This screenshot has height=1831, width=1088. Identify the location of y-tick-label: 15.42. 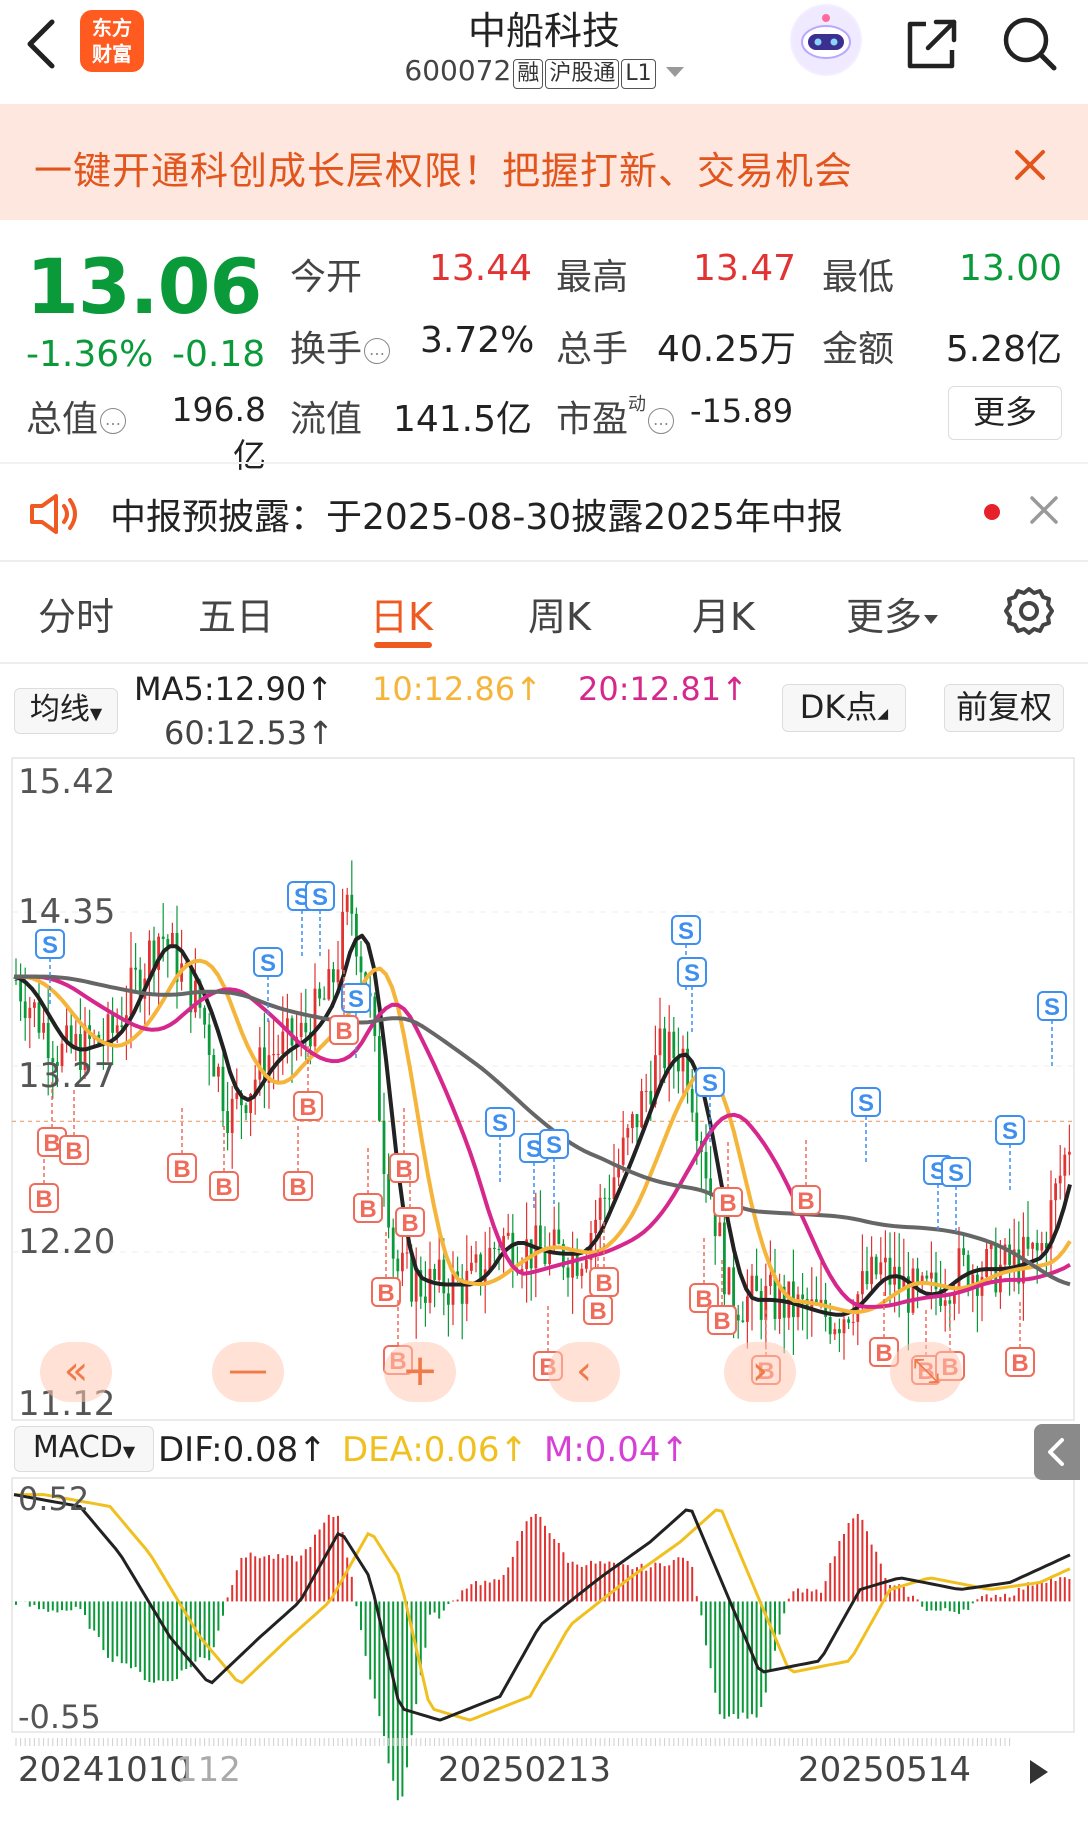
(67, 782).